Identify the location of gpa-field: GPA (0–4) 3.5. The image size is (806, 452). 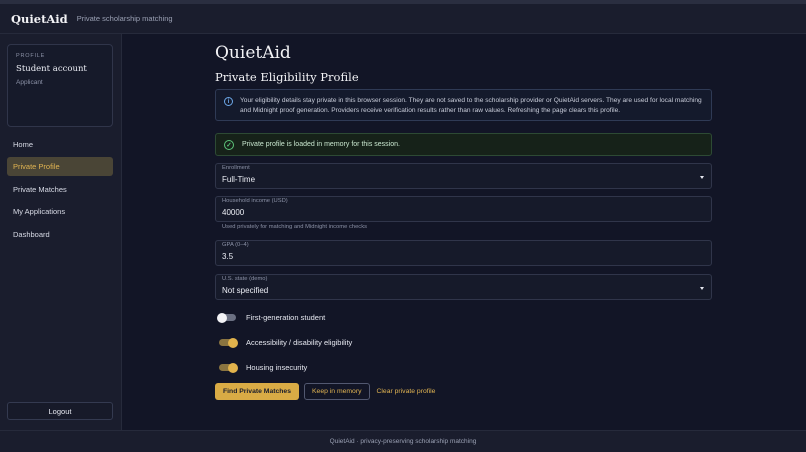
(463, 253).